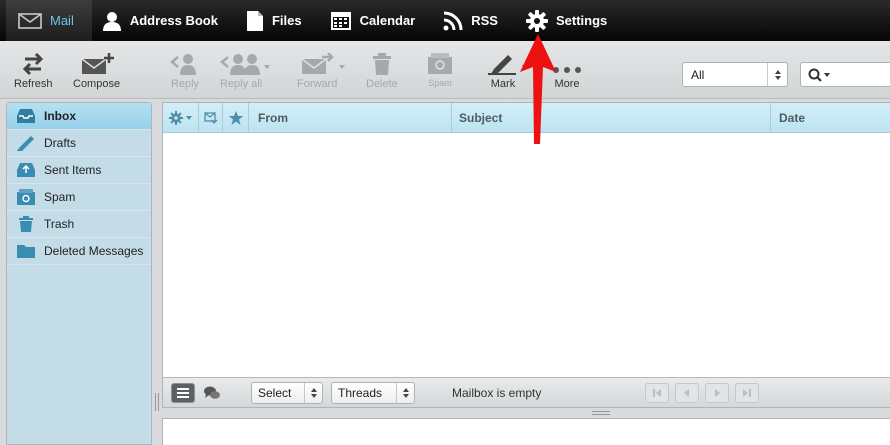  I want to click on first-page-icon, so click(657, 393).